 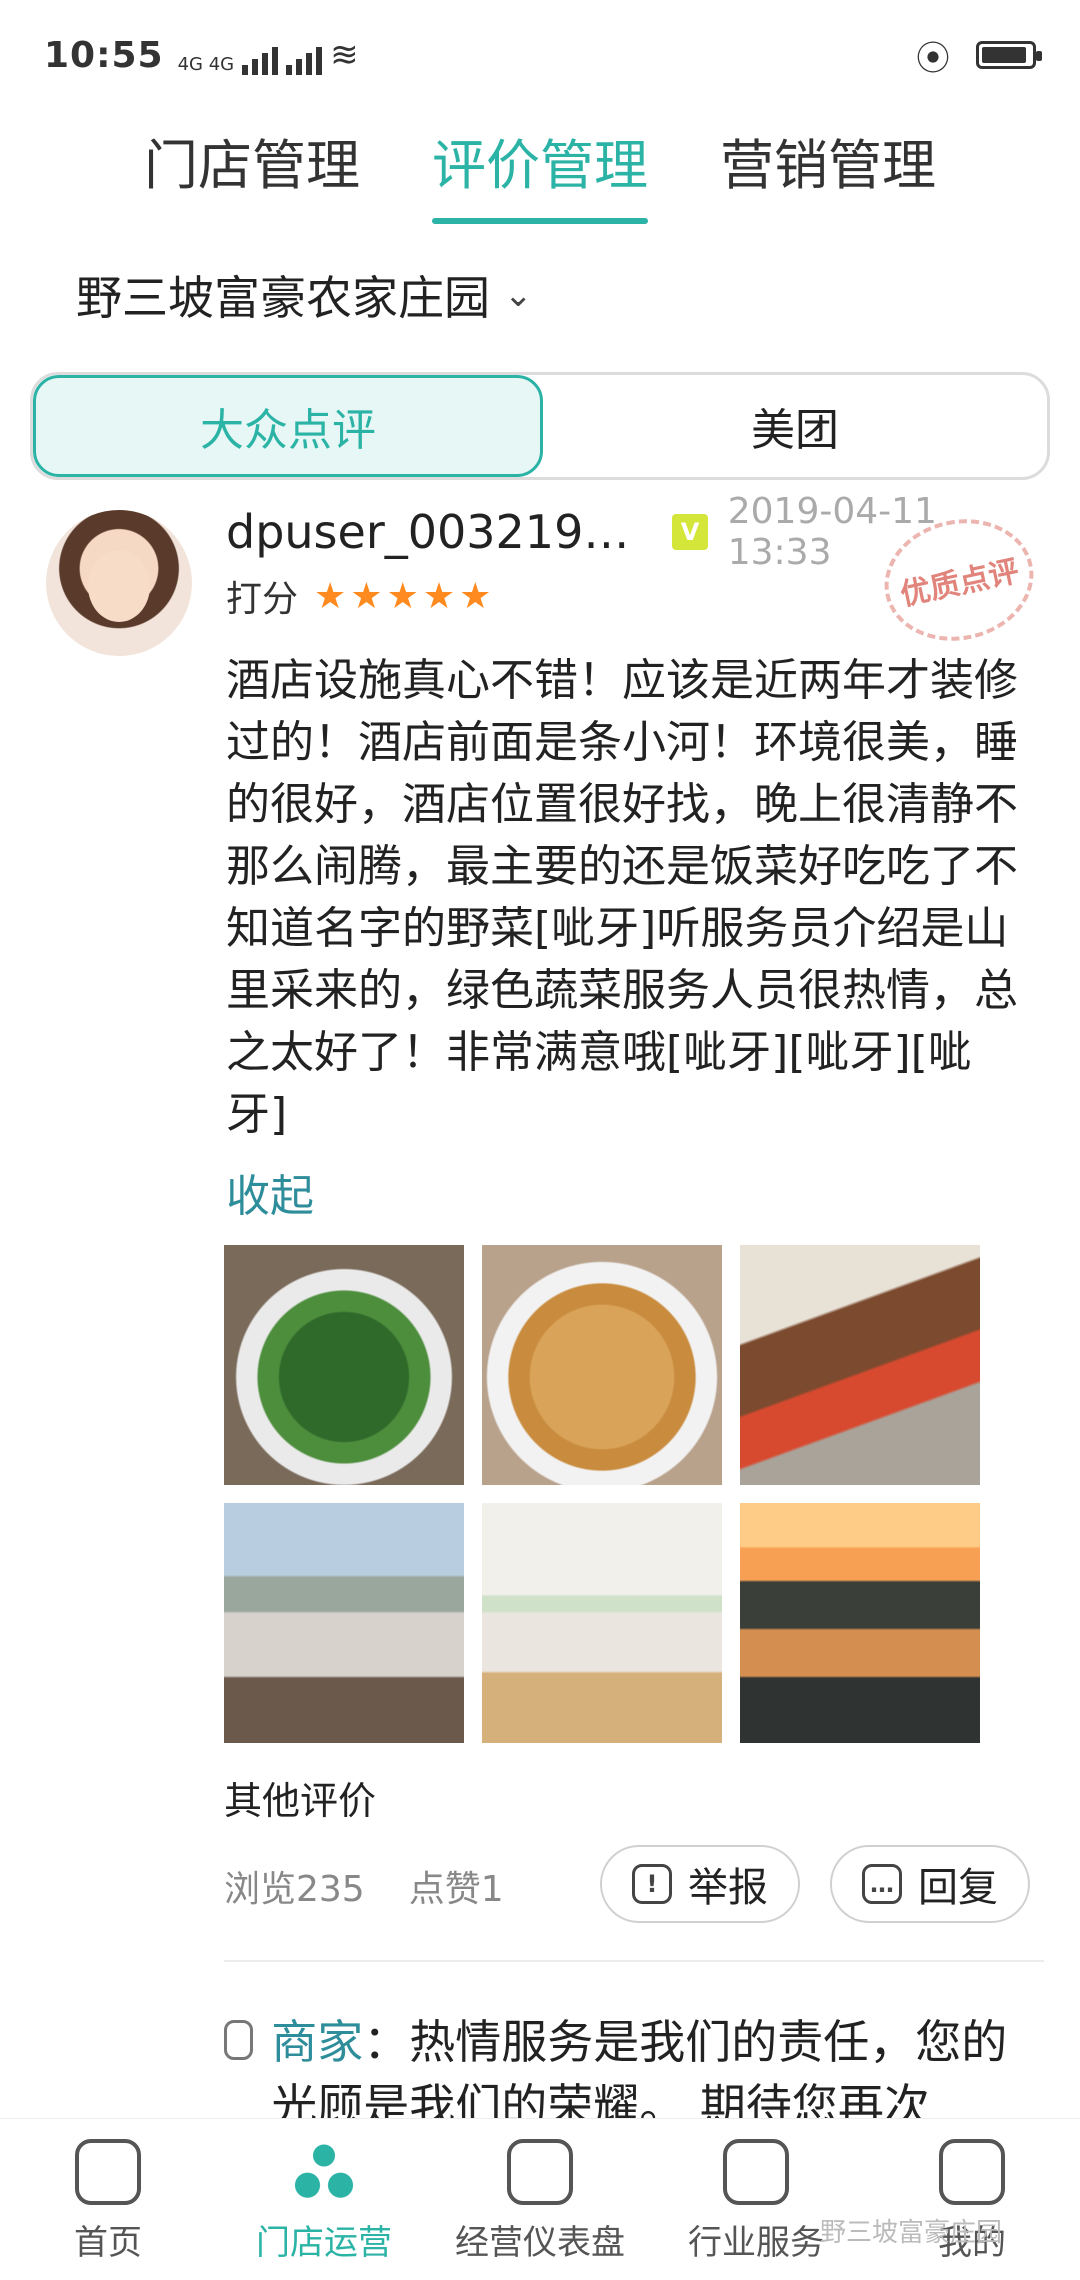 What do you see at coordinates (206, 64) in the screenshot?
I see `network-label: 4G 4G` at bounding box center [206, 64].